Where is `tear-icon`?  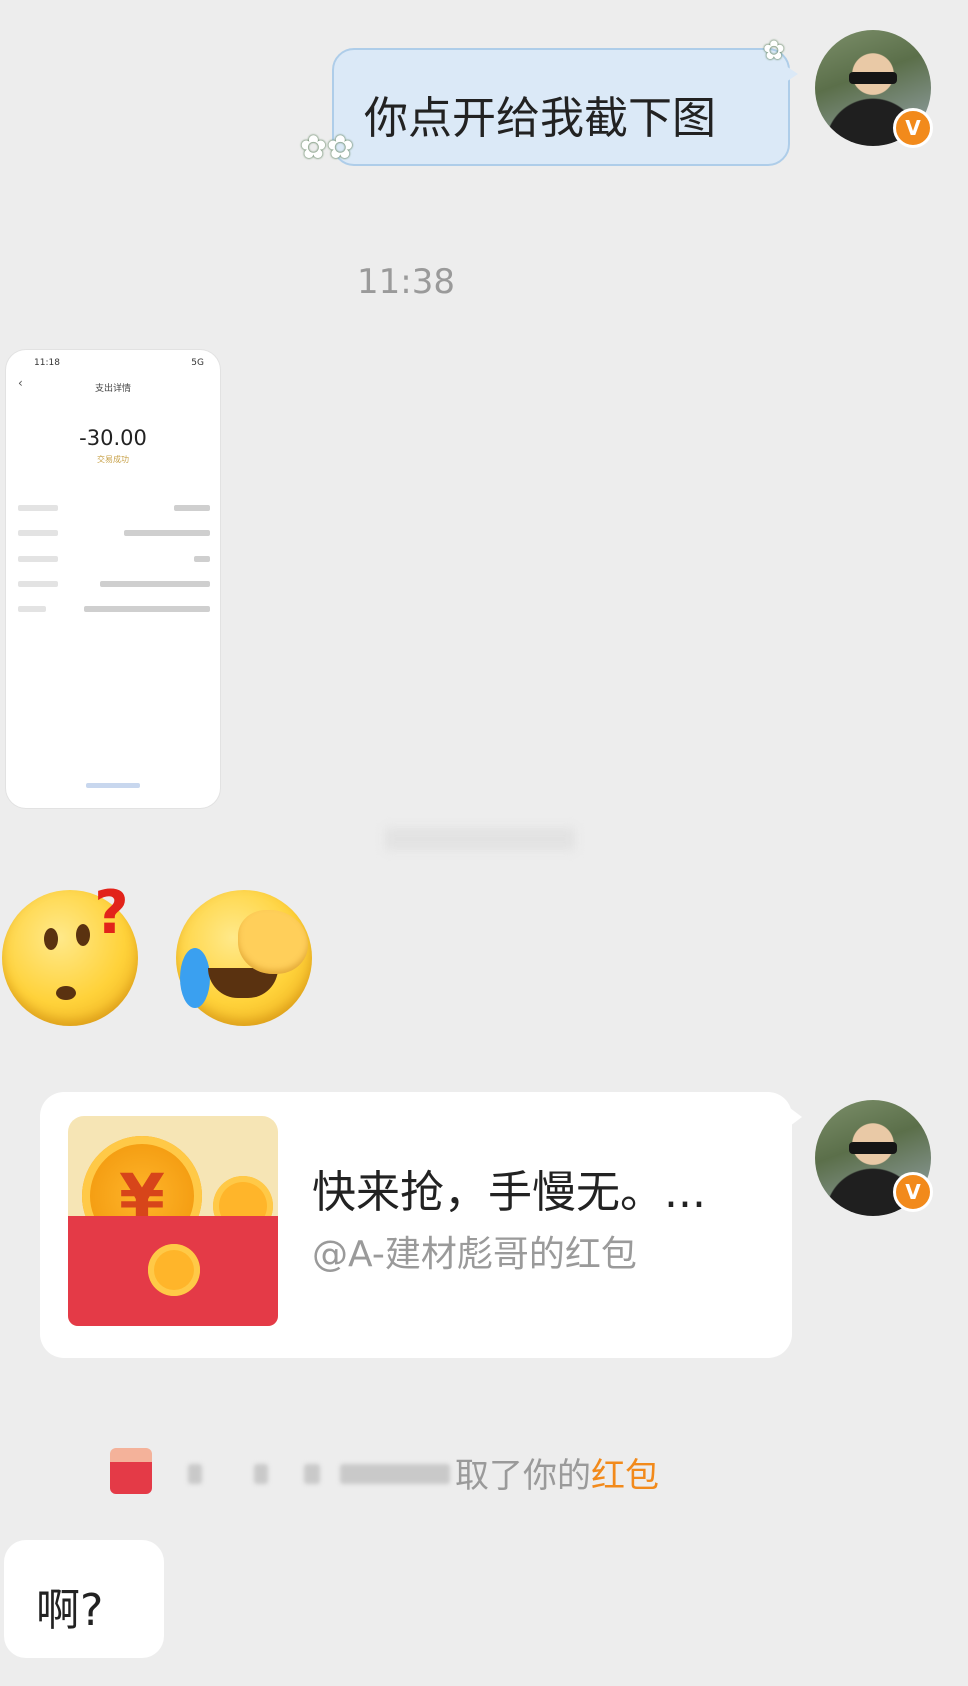
tear-icon is located at coordinates (195, 978).